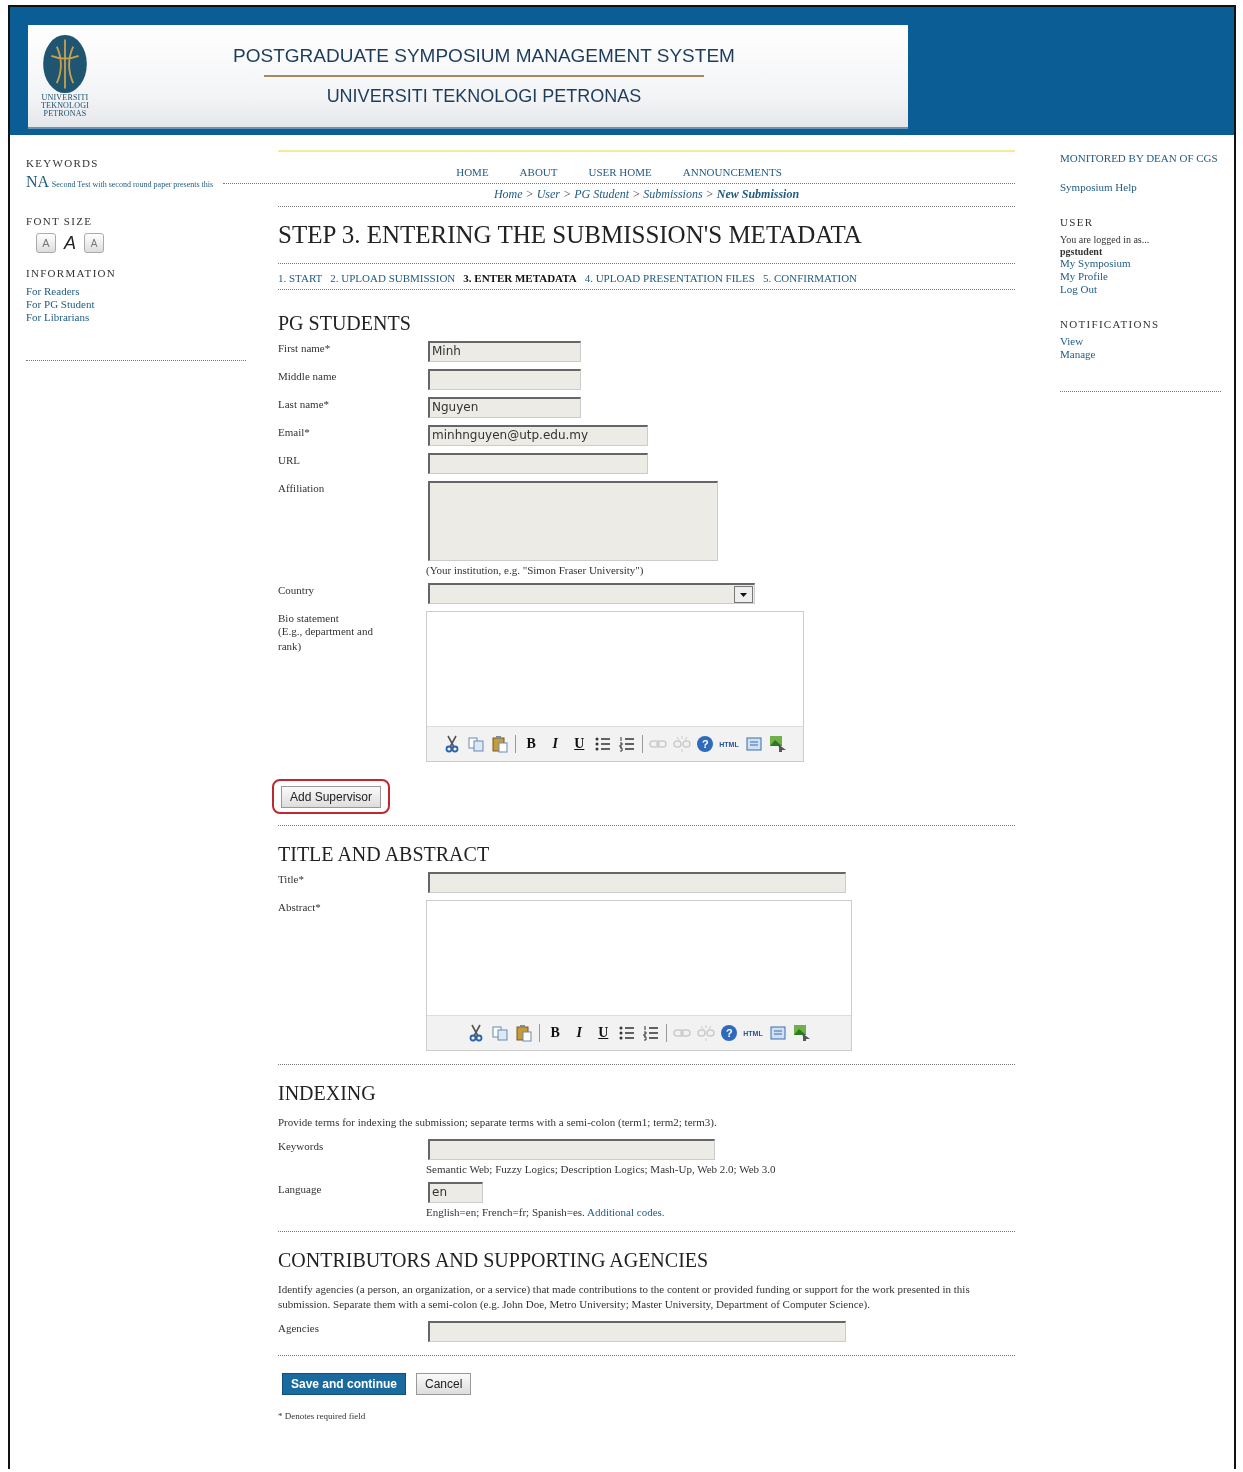  I want to click on sidebar-heading: KEYWORDS, so click(63, 163).